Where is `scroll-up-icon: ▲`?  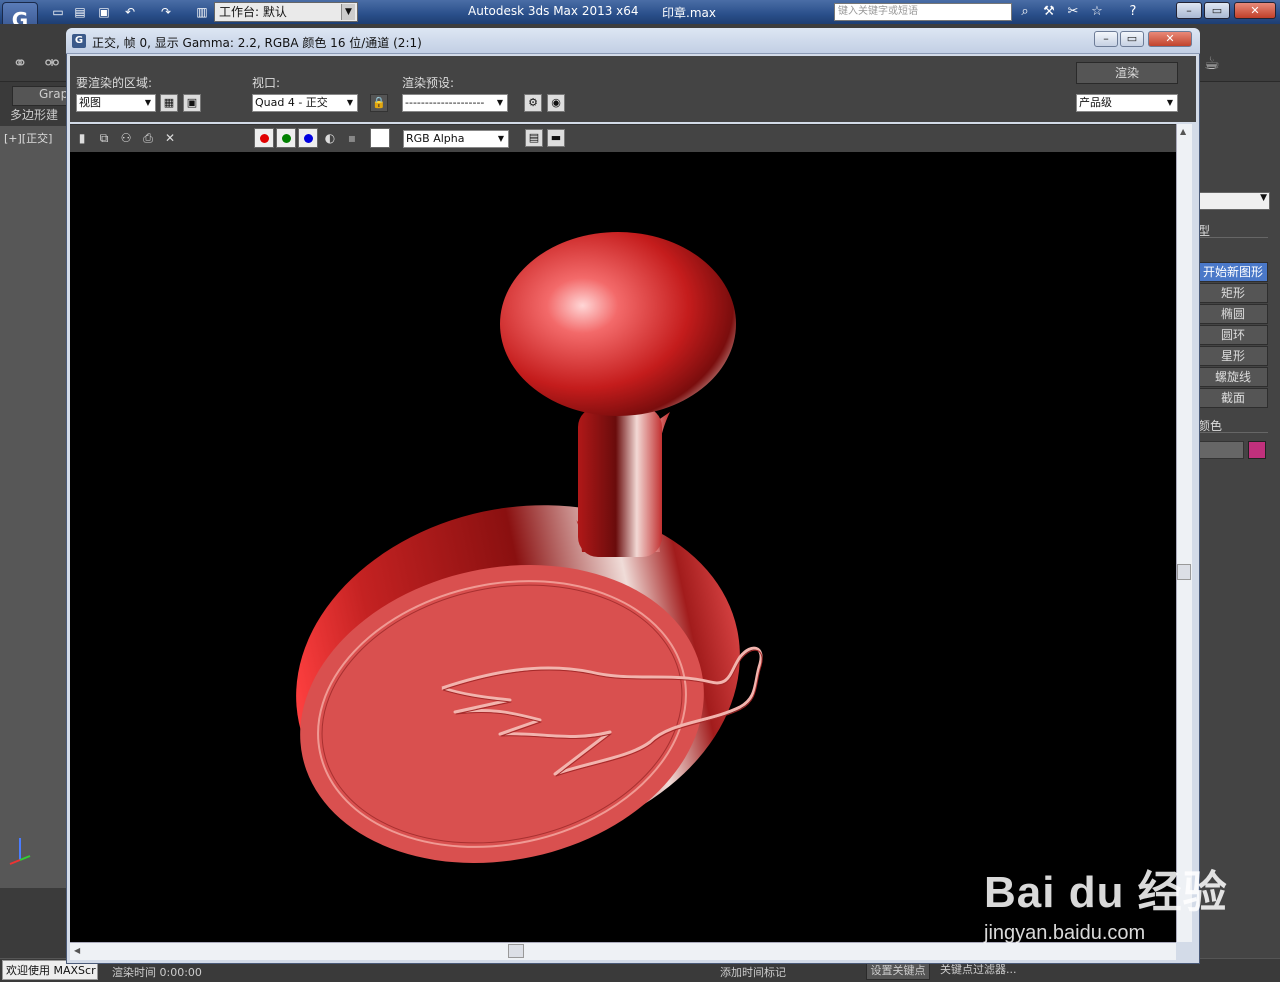 scroll-up-icon: ▲ is located at coordinates (1183, 131).